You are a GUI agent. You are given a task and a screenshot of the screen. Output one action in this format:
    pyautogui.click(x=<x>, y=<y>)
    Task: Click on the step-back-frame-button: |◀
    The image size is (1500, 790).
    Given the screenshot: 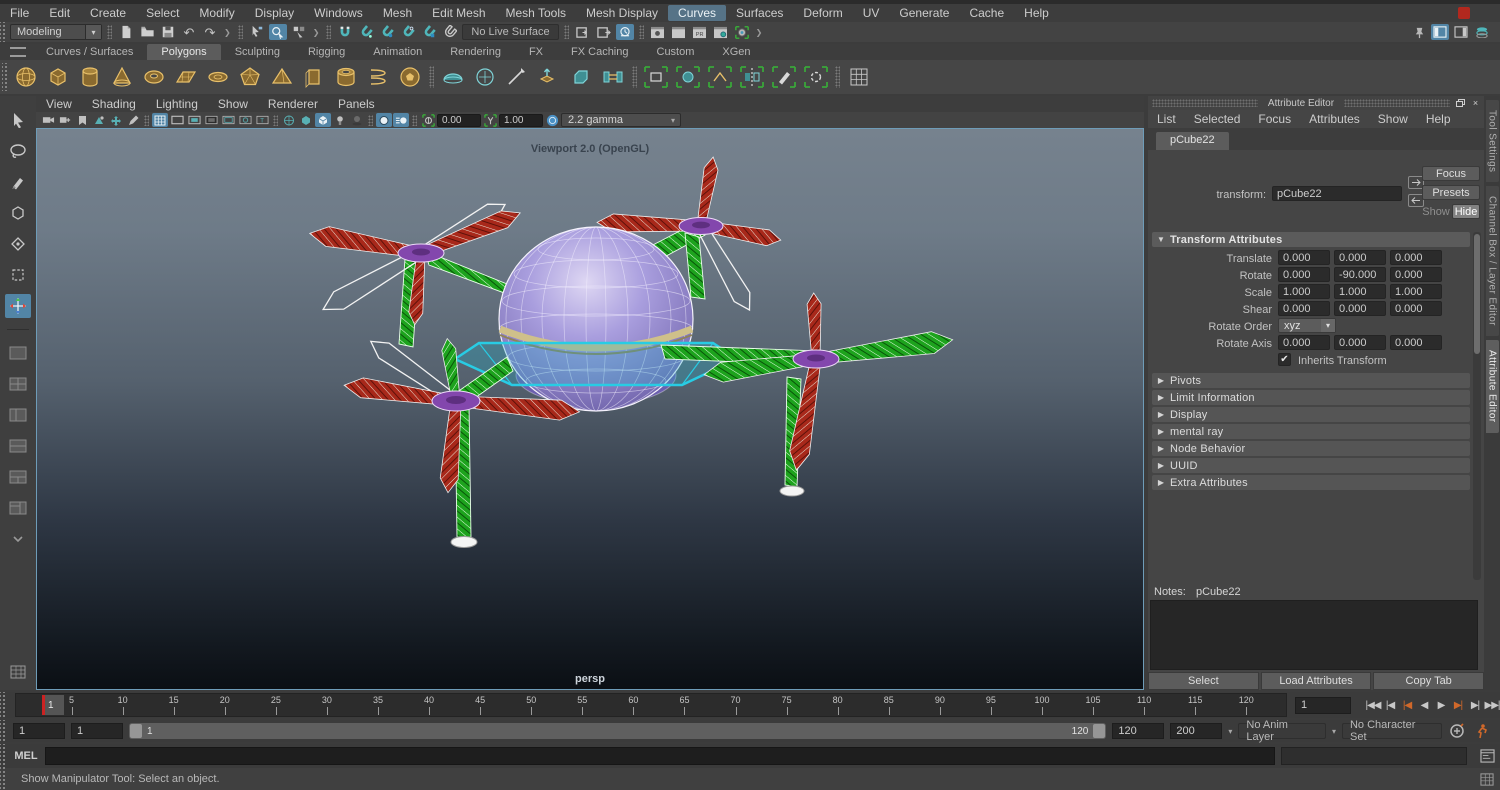 What is the action you would take?
    pyautogui.click(x=1390, y=705)
    